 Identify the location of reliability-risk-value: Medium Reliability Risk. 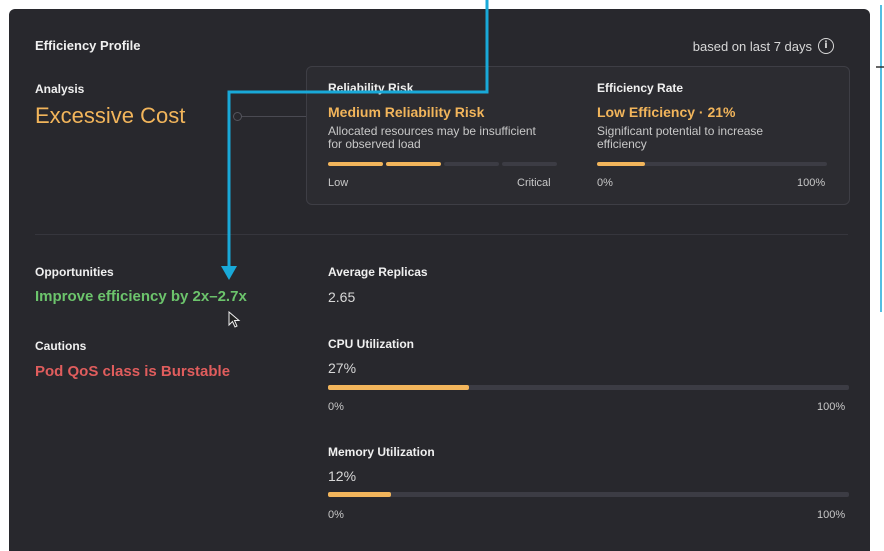
(406, 112).